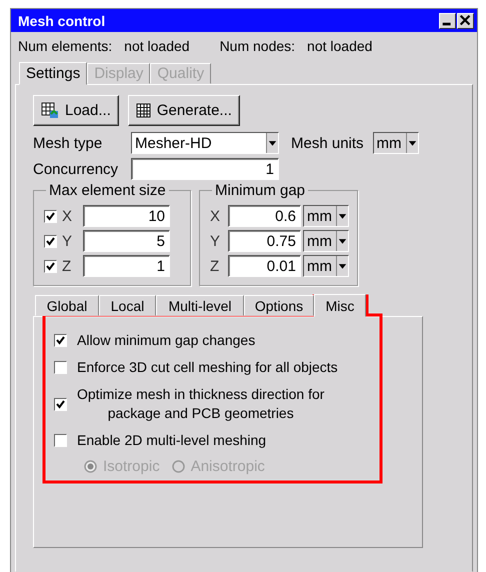  Describe the element at coordinates (76, 169) in the screenshot. I see `field-label: Concurrency` at that location.